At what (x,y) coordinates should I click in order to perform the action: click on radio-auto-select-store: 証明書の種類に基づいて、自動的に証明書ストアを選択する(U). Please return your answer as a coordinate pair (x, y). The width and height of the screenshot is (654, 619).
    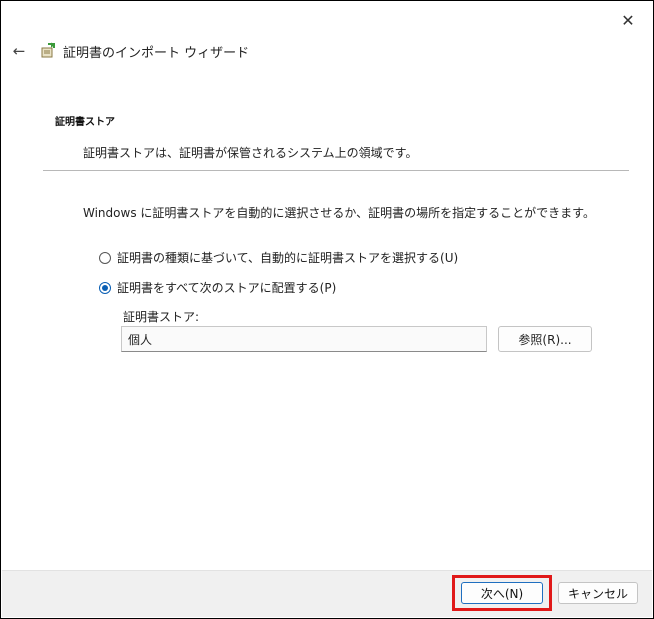
    Looking at the image, I should click on (278, 257).